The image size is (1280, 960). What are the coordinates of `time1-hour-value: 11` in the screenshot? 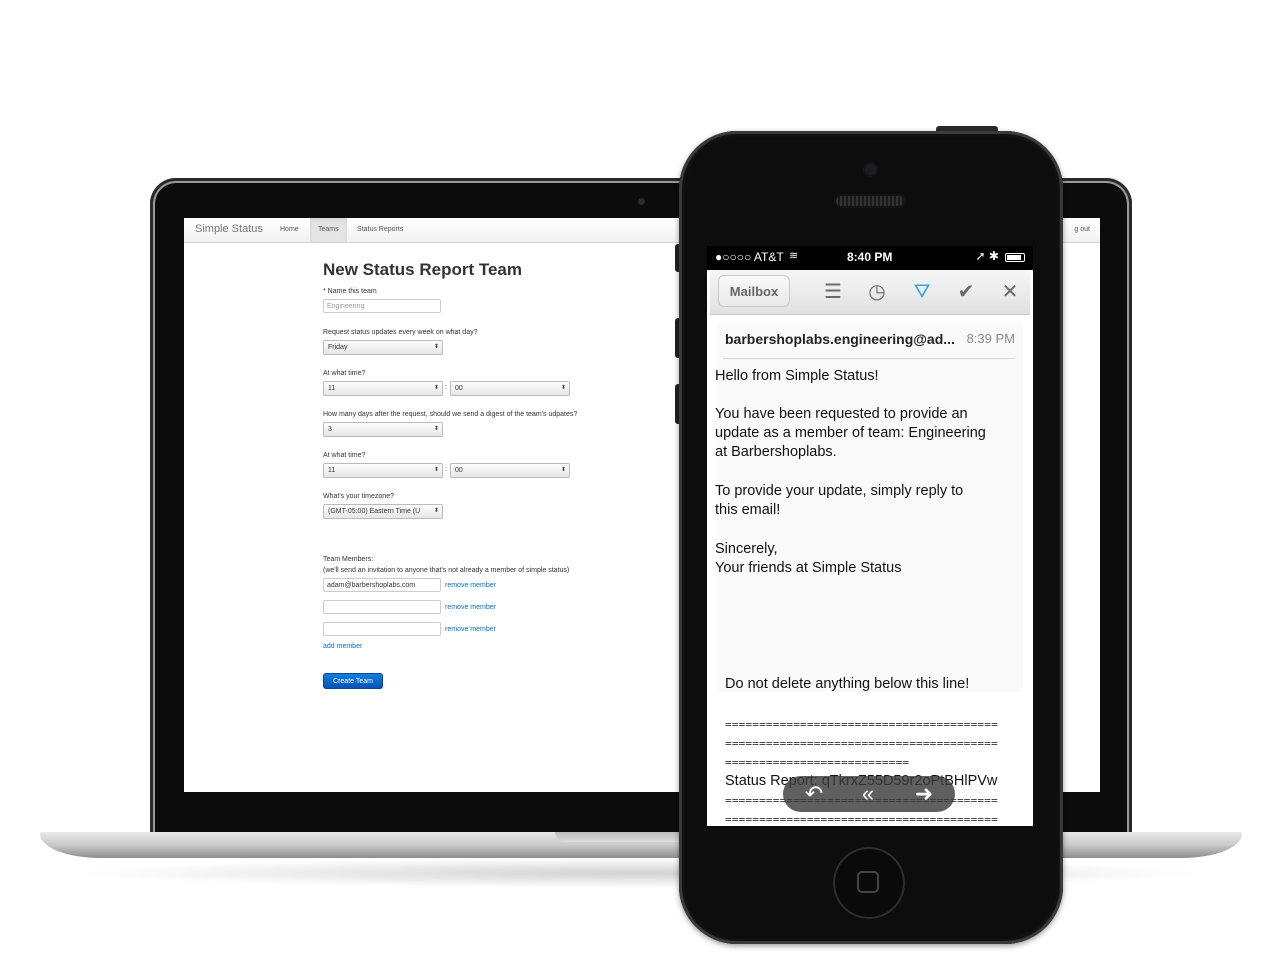 It's located at (332, 388).